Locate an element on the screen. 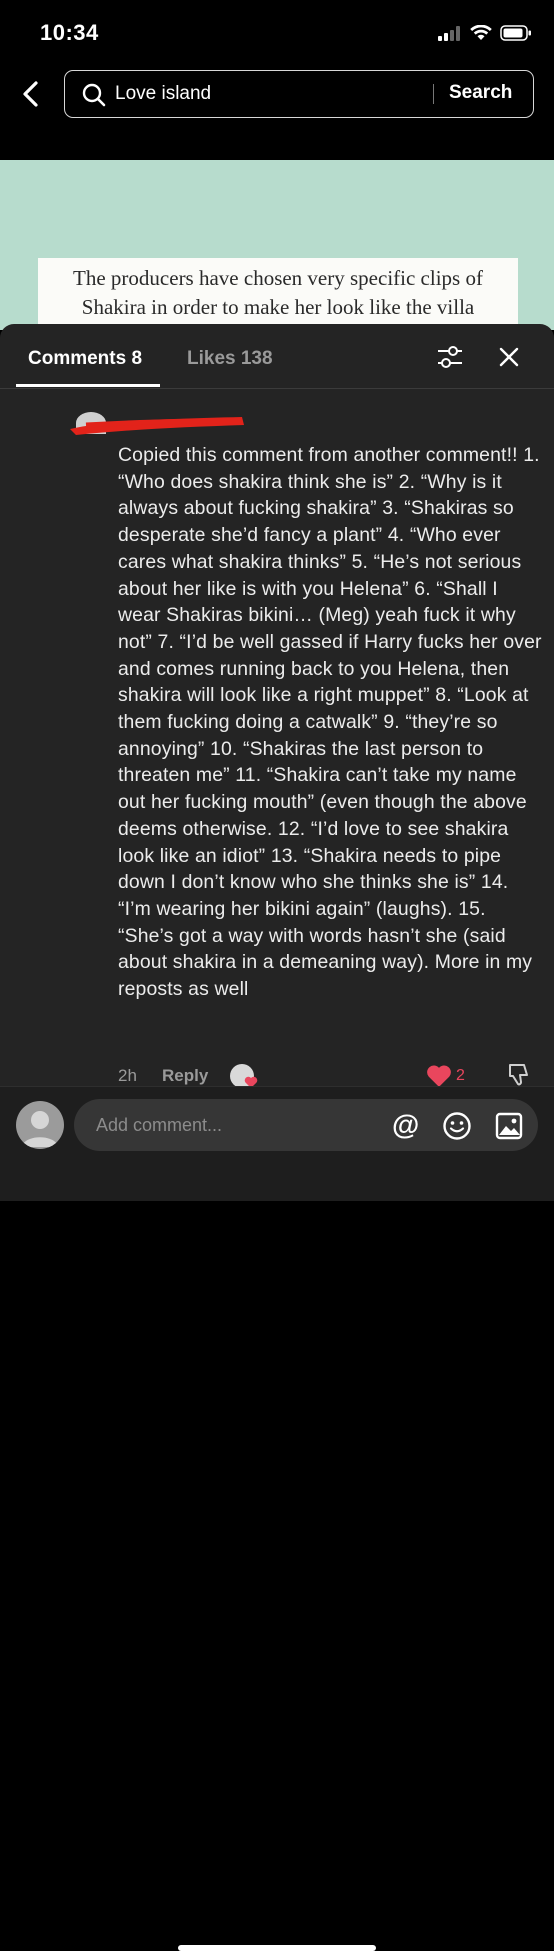  search-button: Search is located at coordinates (480, 93).